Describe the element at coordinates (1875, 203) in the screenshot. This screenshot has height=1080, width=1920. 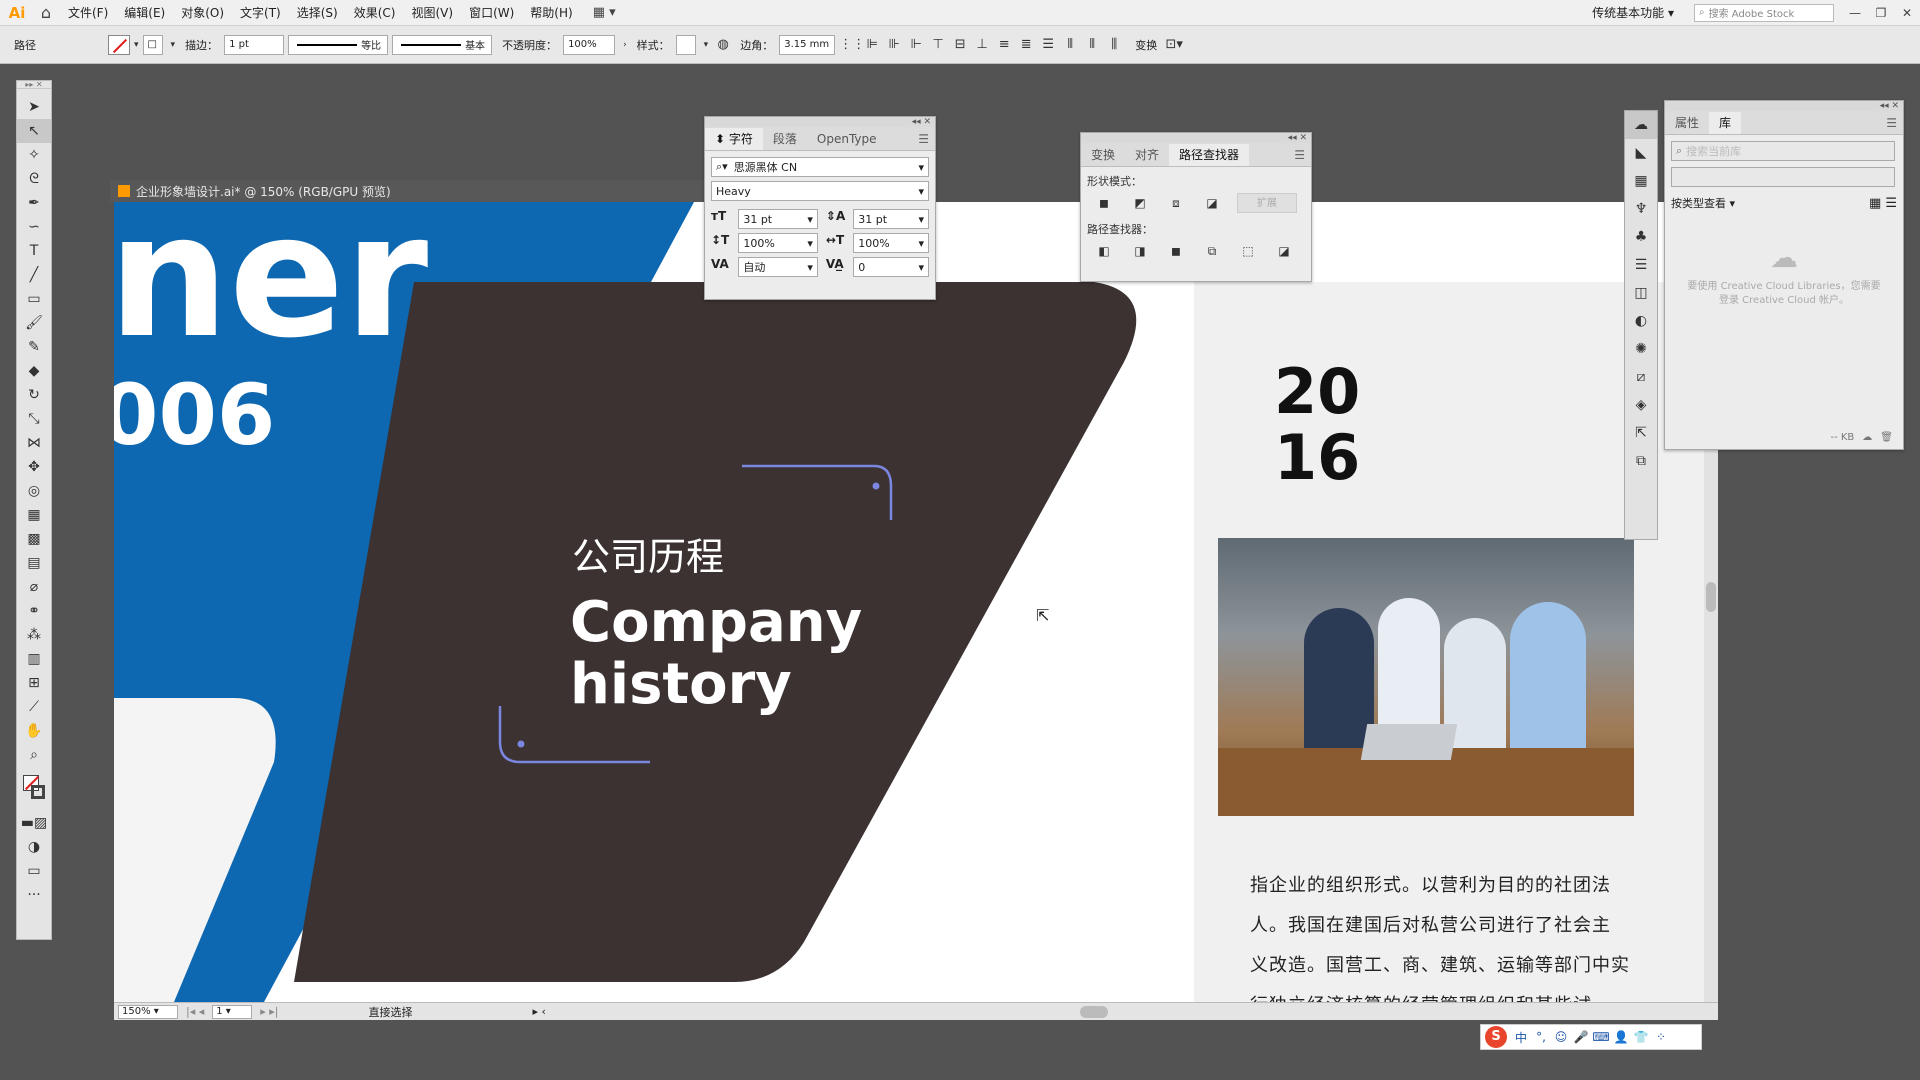
I see `grid-view-icon: ▦` at that location.